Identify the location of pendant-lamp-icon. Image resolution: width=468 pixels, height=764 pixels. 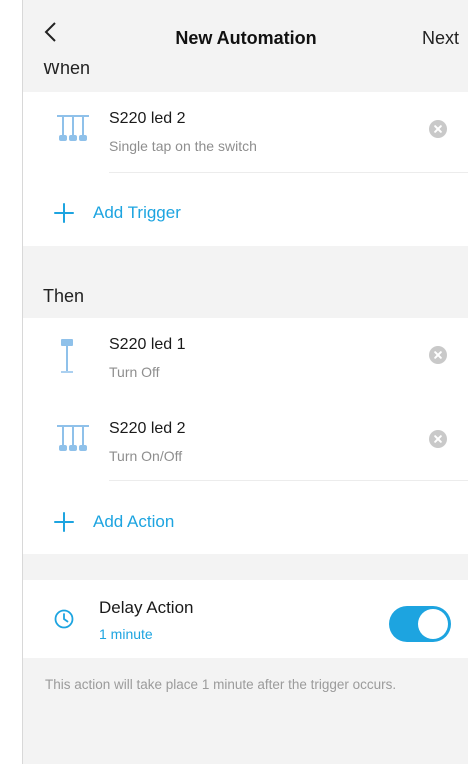
(67, 356).